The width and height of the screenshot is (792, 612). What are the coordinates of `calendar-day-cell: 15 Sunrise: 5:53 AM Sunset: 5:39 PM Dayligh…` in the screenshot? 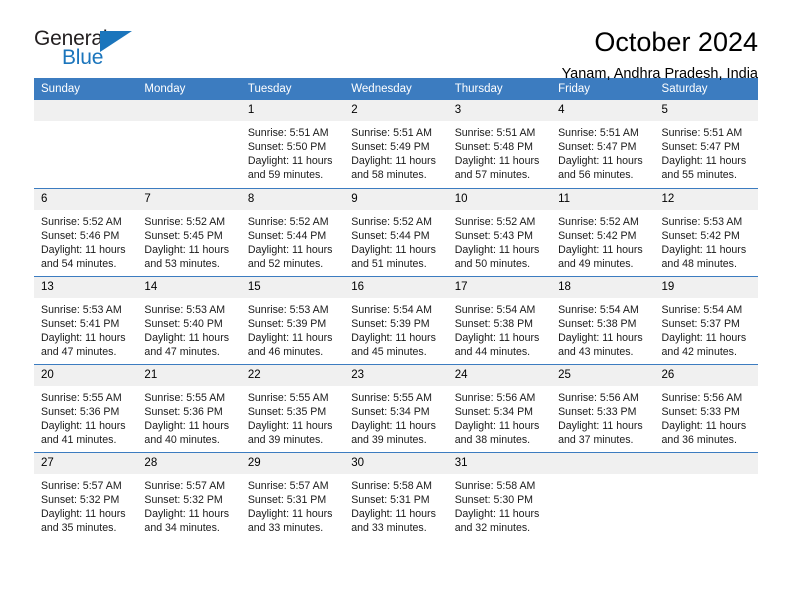 It's located at (292, 319).